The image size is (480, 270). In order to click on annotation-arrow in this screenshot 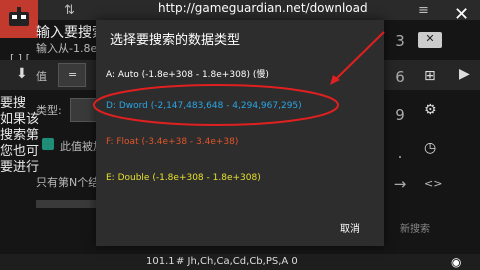, I will do `click(359, 56)`.